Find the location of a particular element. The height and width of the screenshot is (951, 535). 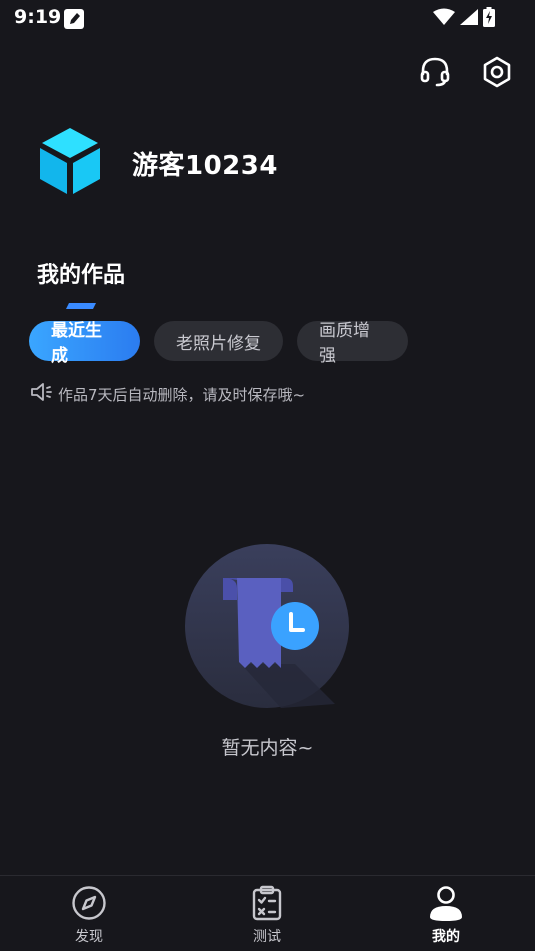

signal-icon is located at coordinates (469, 17).